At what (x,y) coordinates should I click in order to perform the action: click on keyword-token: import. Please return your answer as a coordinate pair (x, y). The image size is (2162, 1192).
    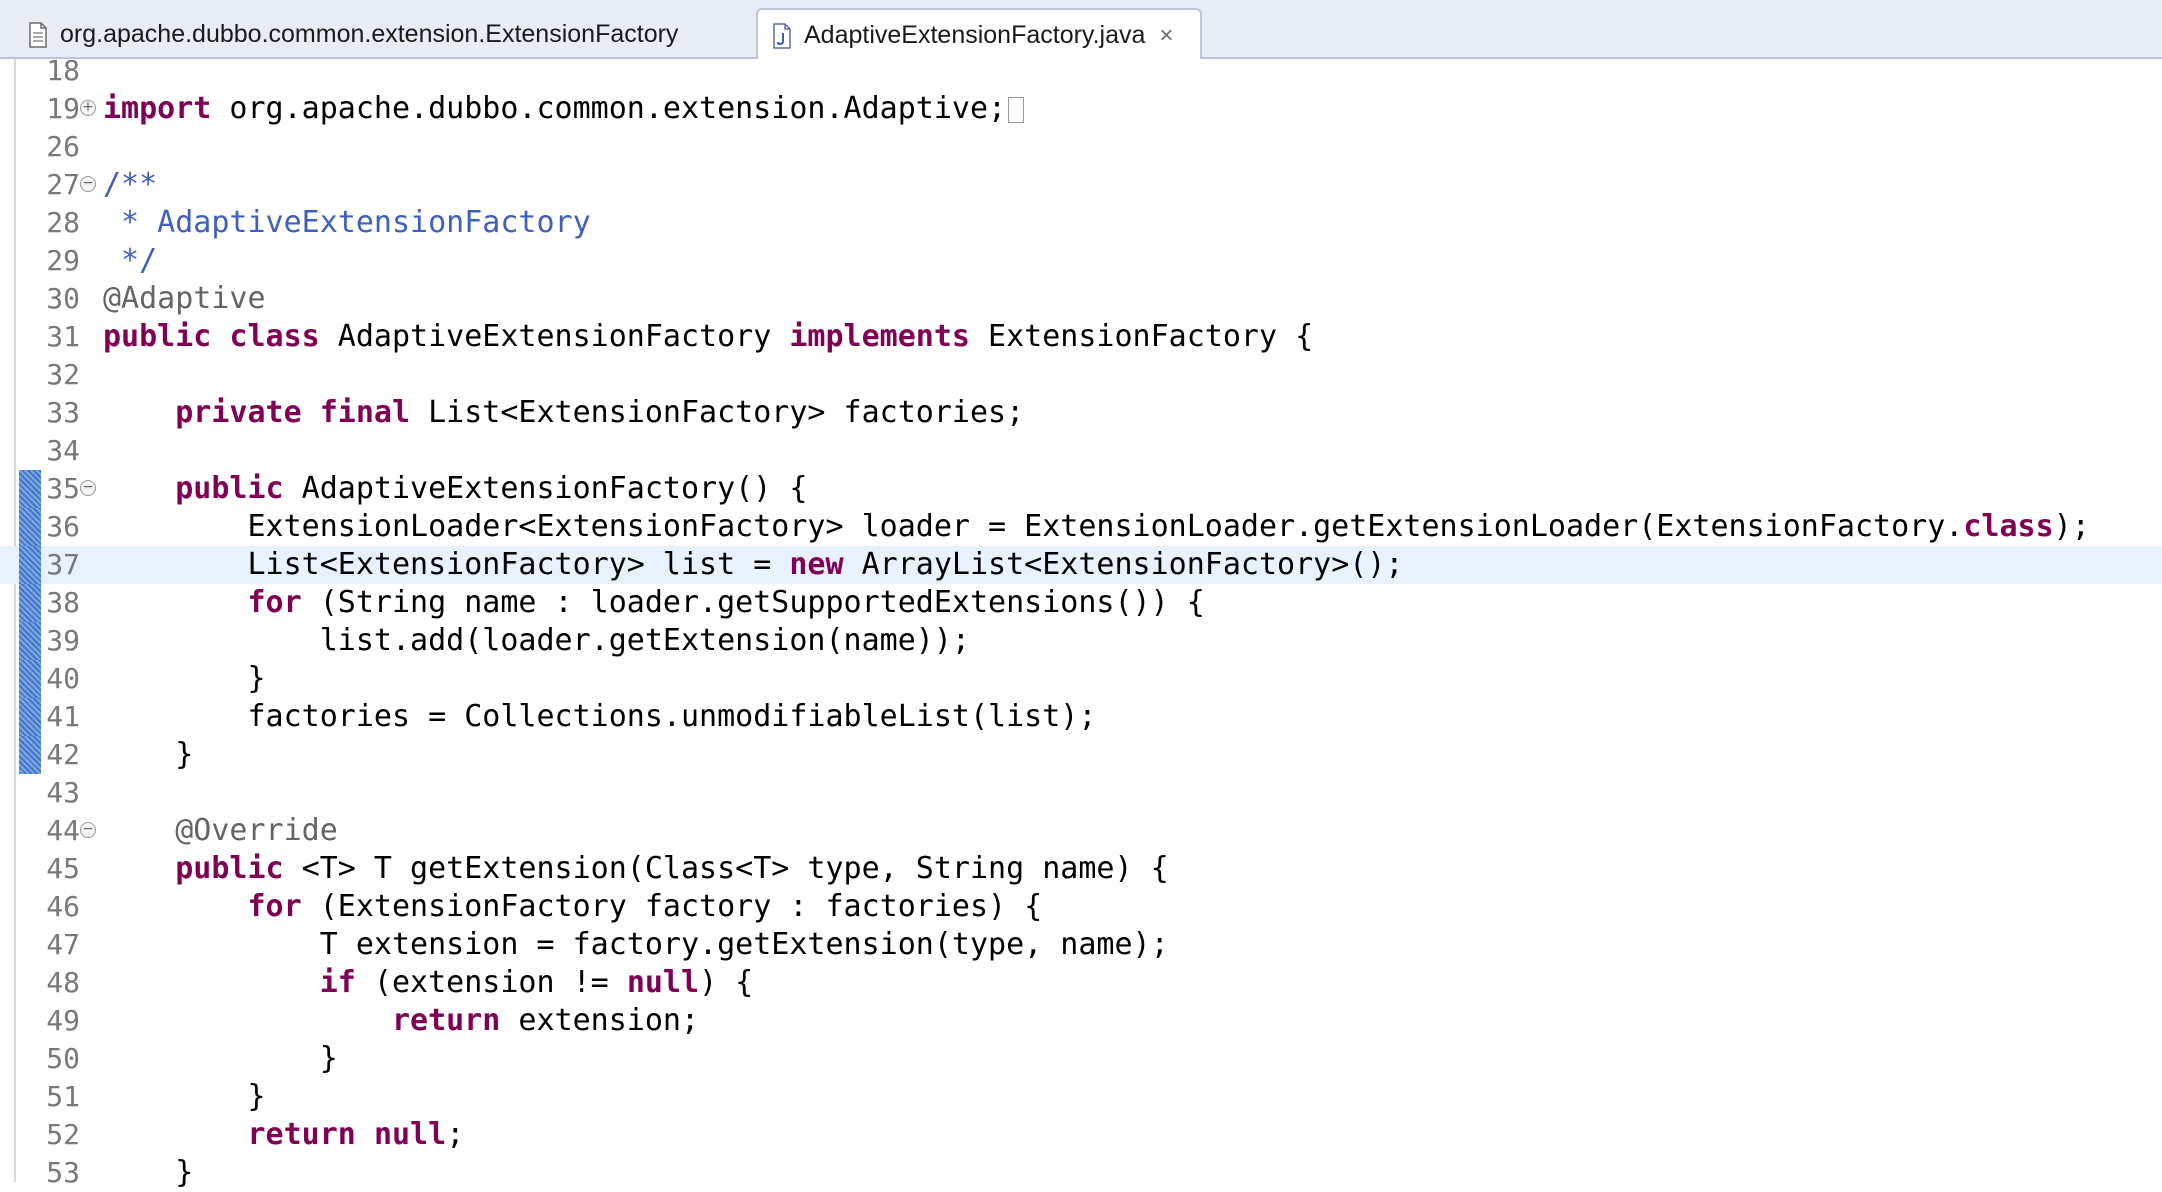
    Looking at the image, I should click on (157, 108).